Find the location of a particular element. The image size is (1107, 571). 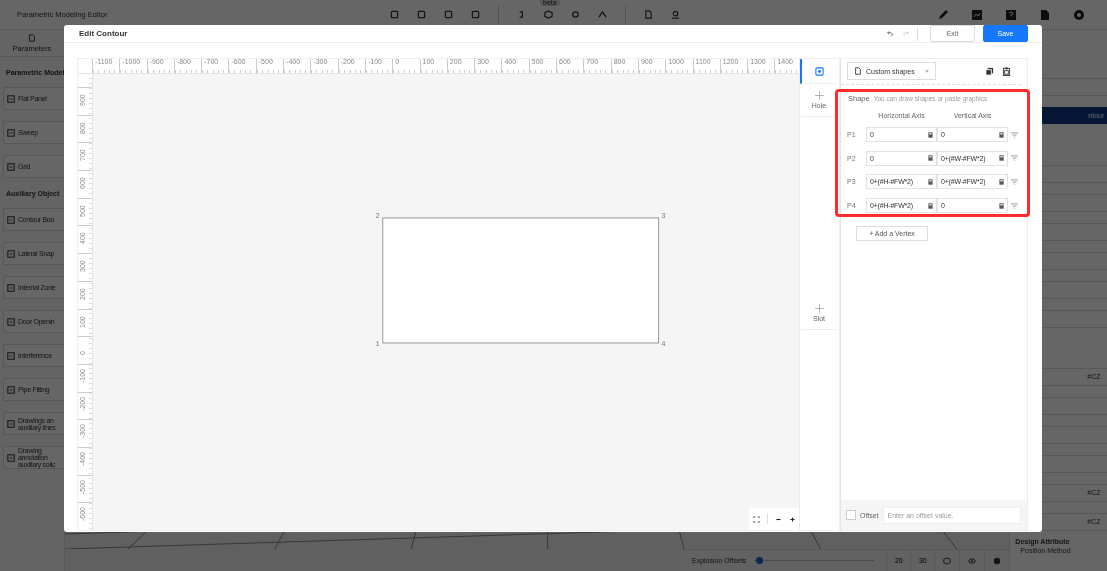

zoom-in-icon is located at coordinates (792, 519).